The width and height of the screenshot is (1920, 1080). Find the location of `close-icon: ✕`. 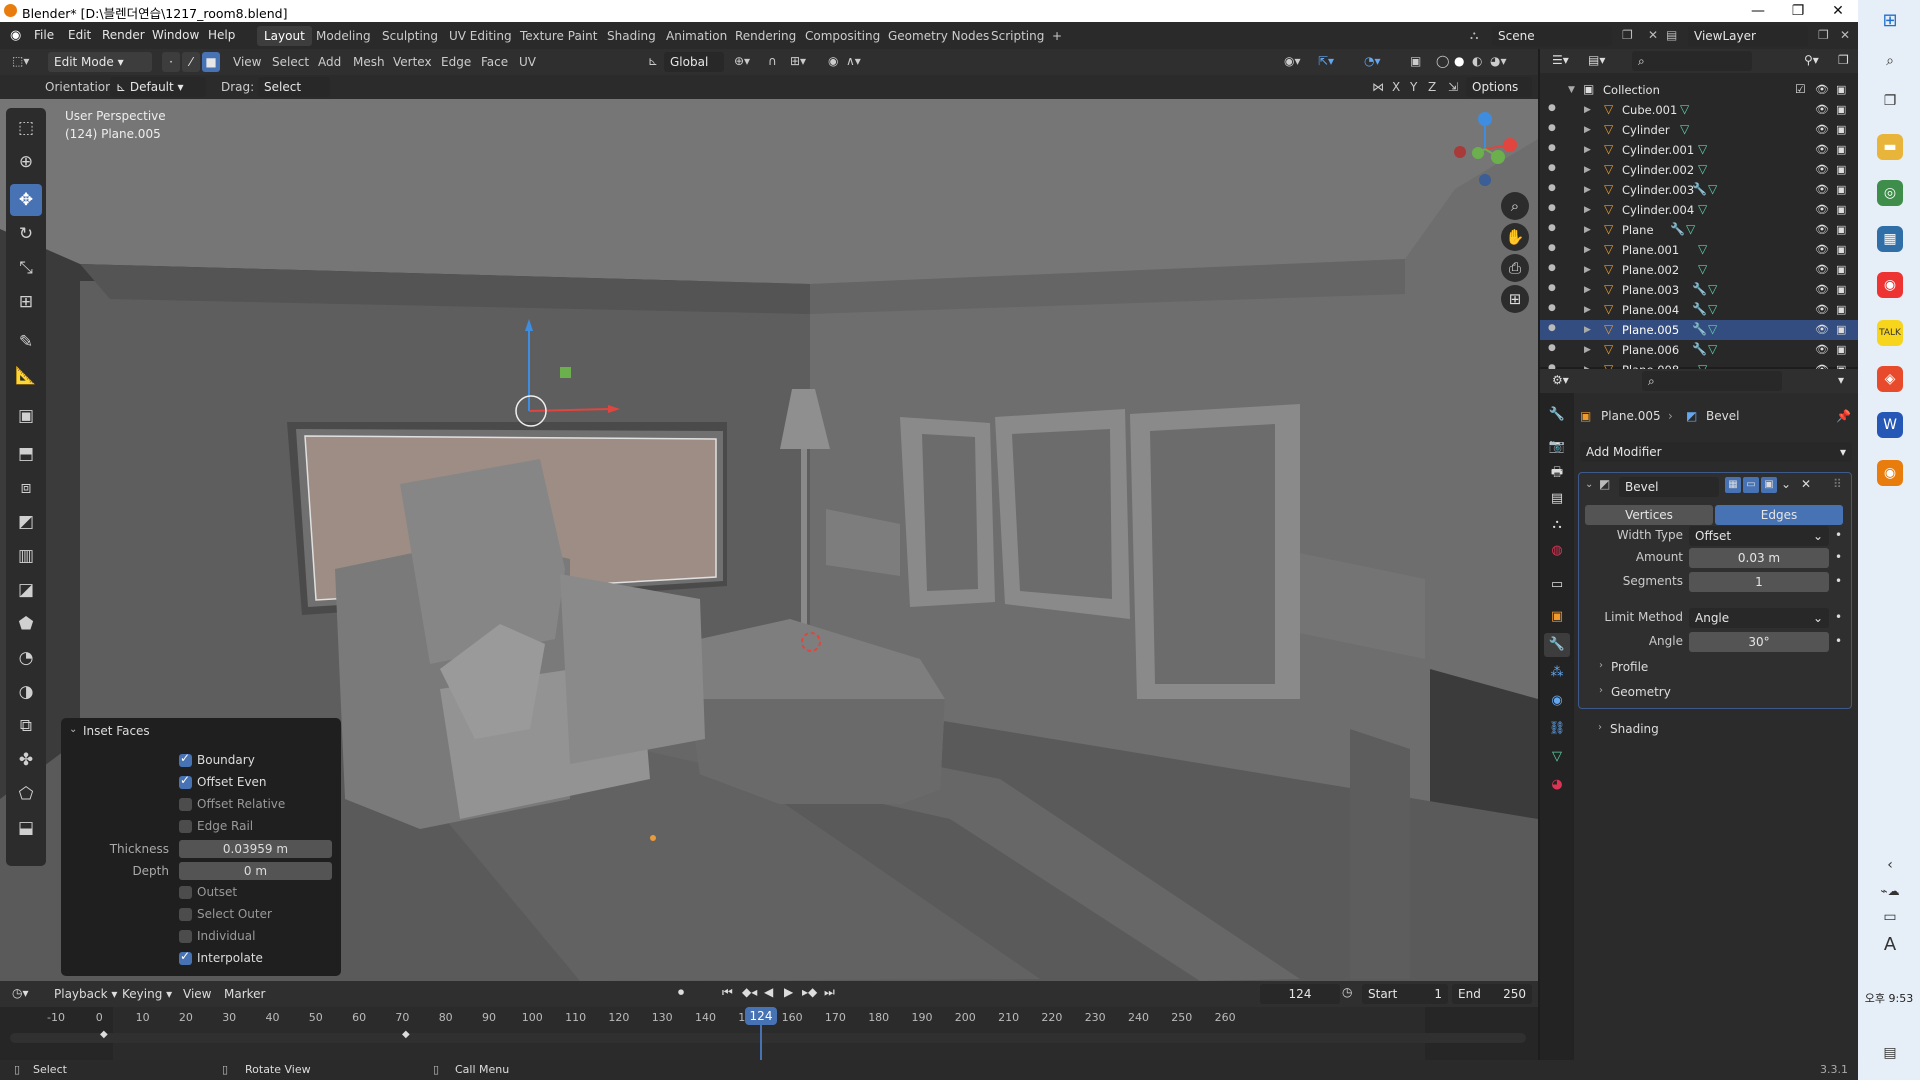

close-icon: ✕ is located at coordinates (1838, 11).